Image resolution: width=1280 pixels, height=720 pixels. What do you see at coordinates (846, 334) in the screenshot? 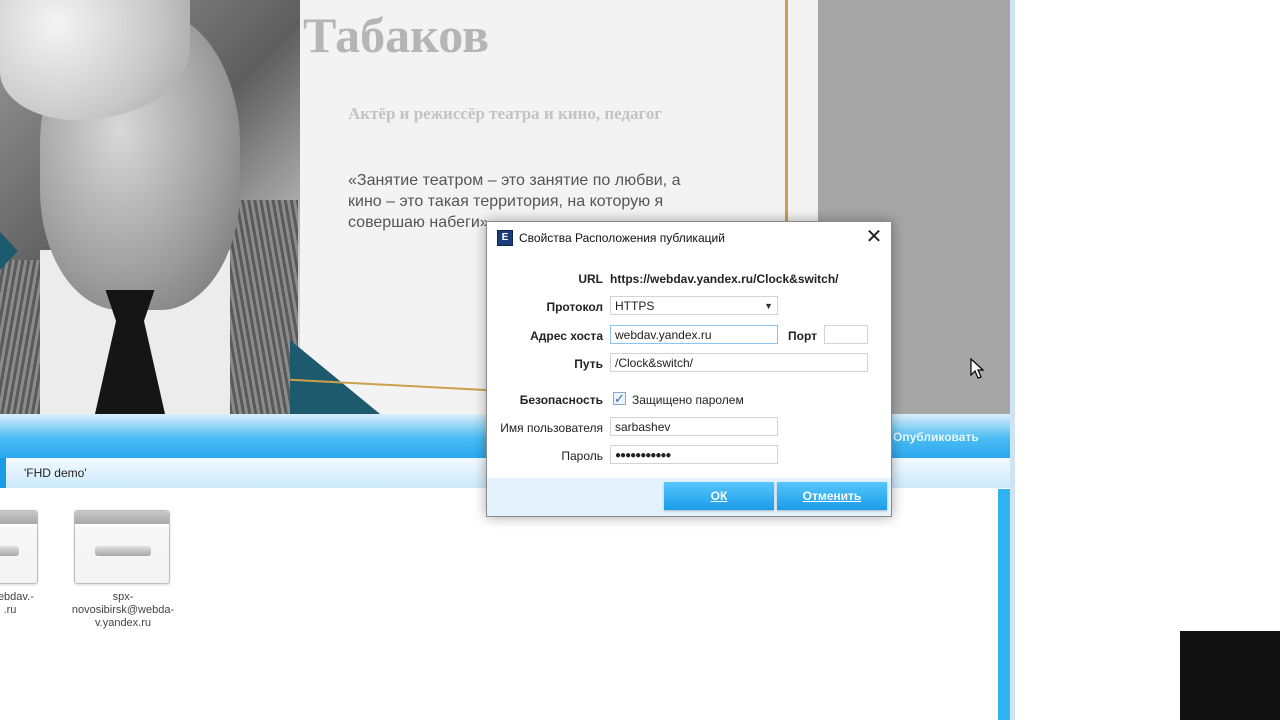
I see `port-input` at bounding box center [846, 334].